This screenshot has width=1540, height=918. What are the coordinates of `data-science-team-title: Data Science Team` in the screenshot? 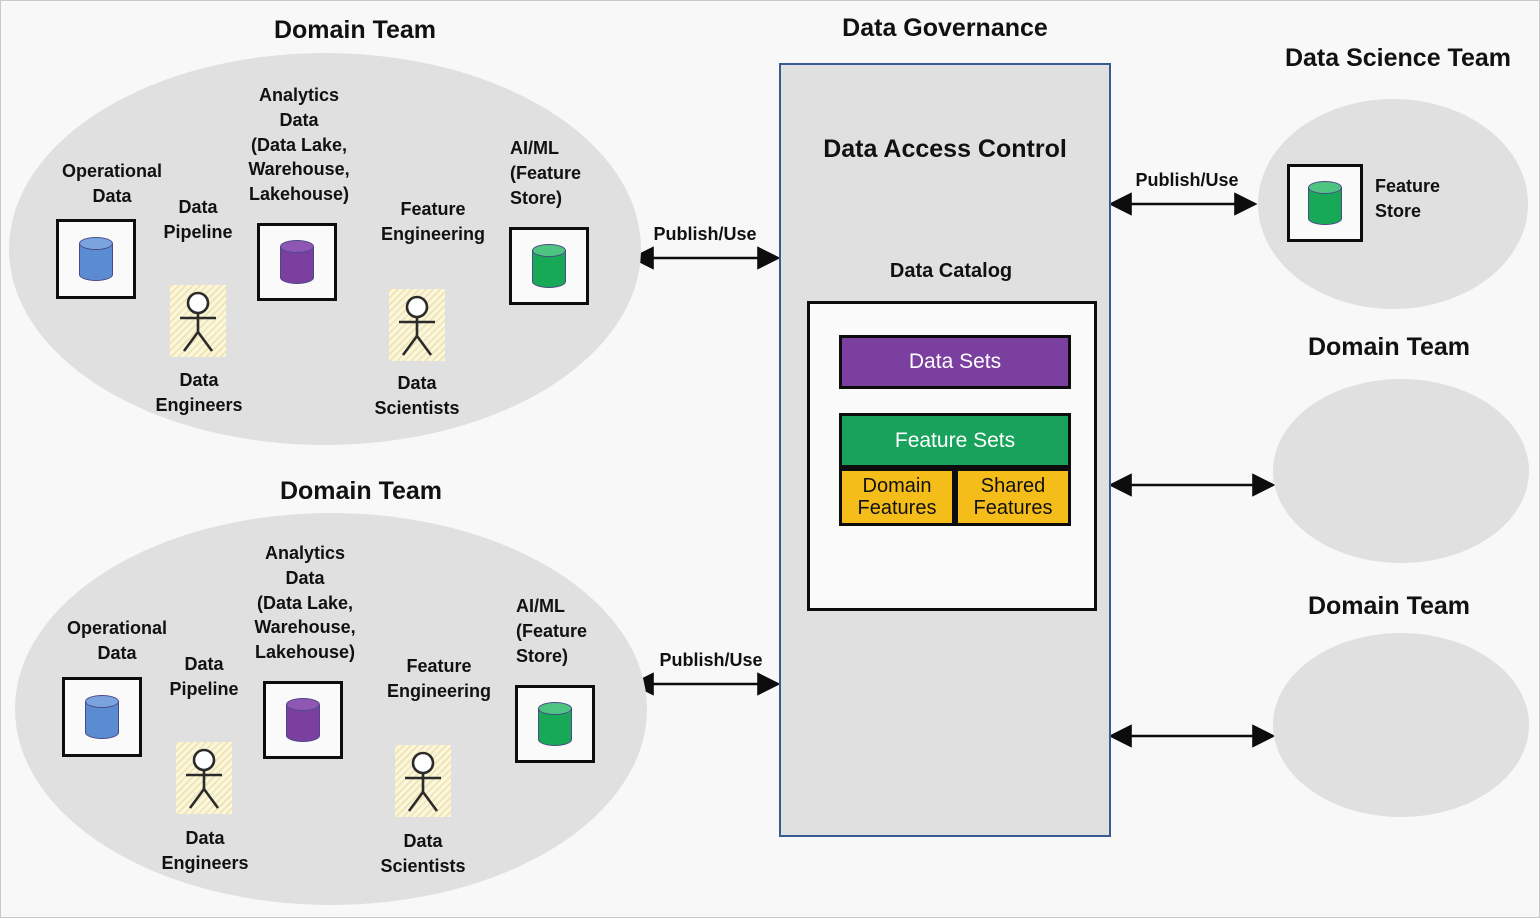 It's located at (1398, 58).